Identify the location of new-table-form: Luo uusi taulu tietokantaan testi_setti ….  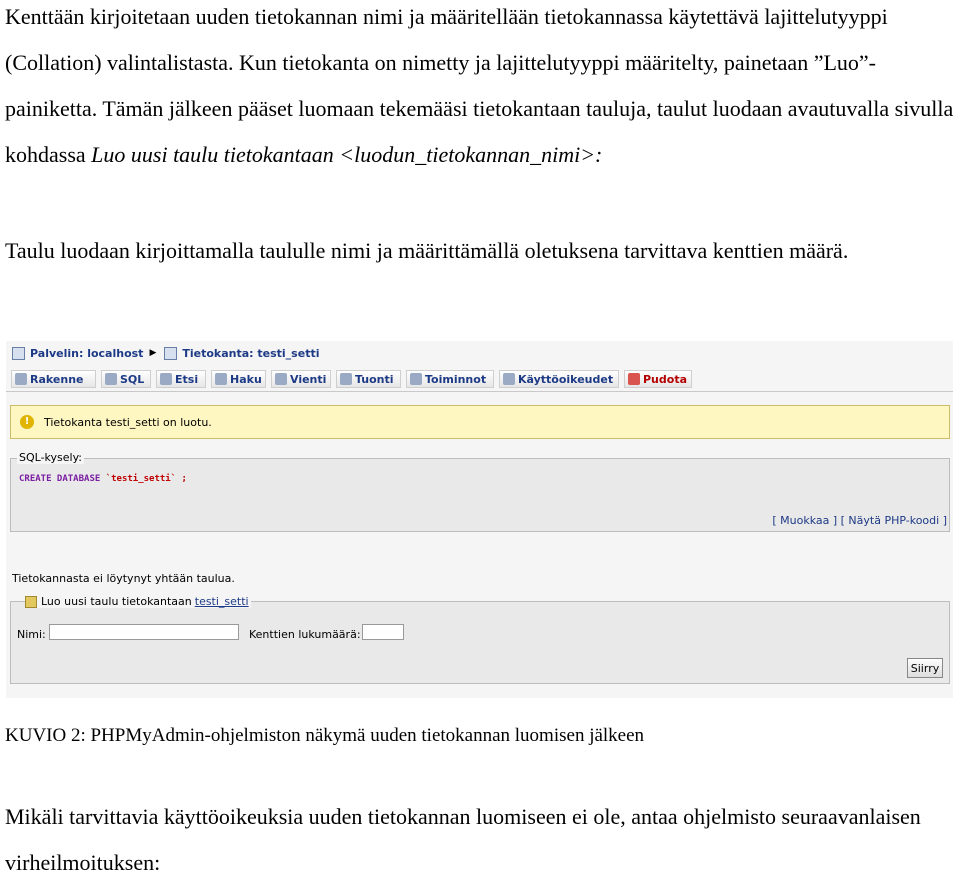
(480, 639).